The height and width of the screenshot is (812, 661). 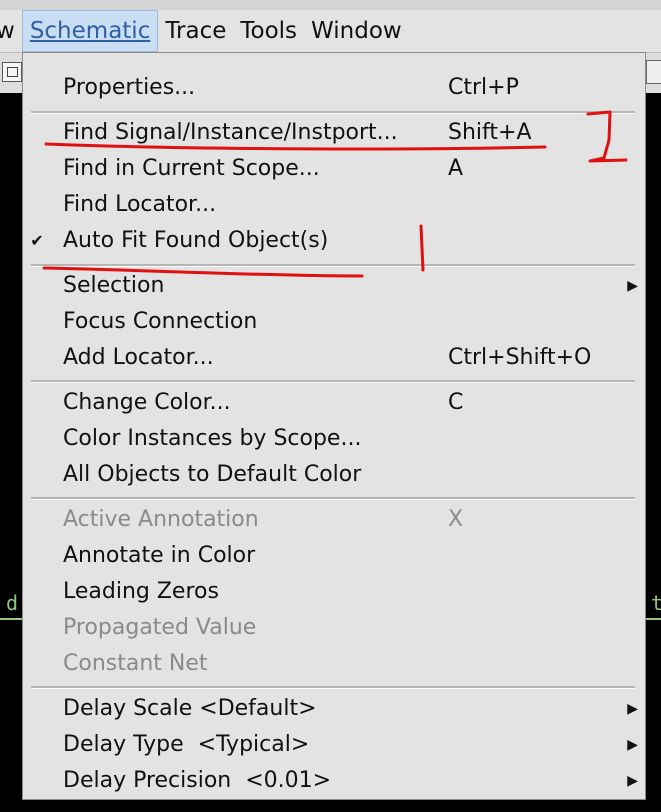 I want to click on menu-tools: Tools, so click(x=268, y=31).